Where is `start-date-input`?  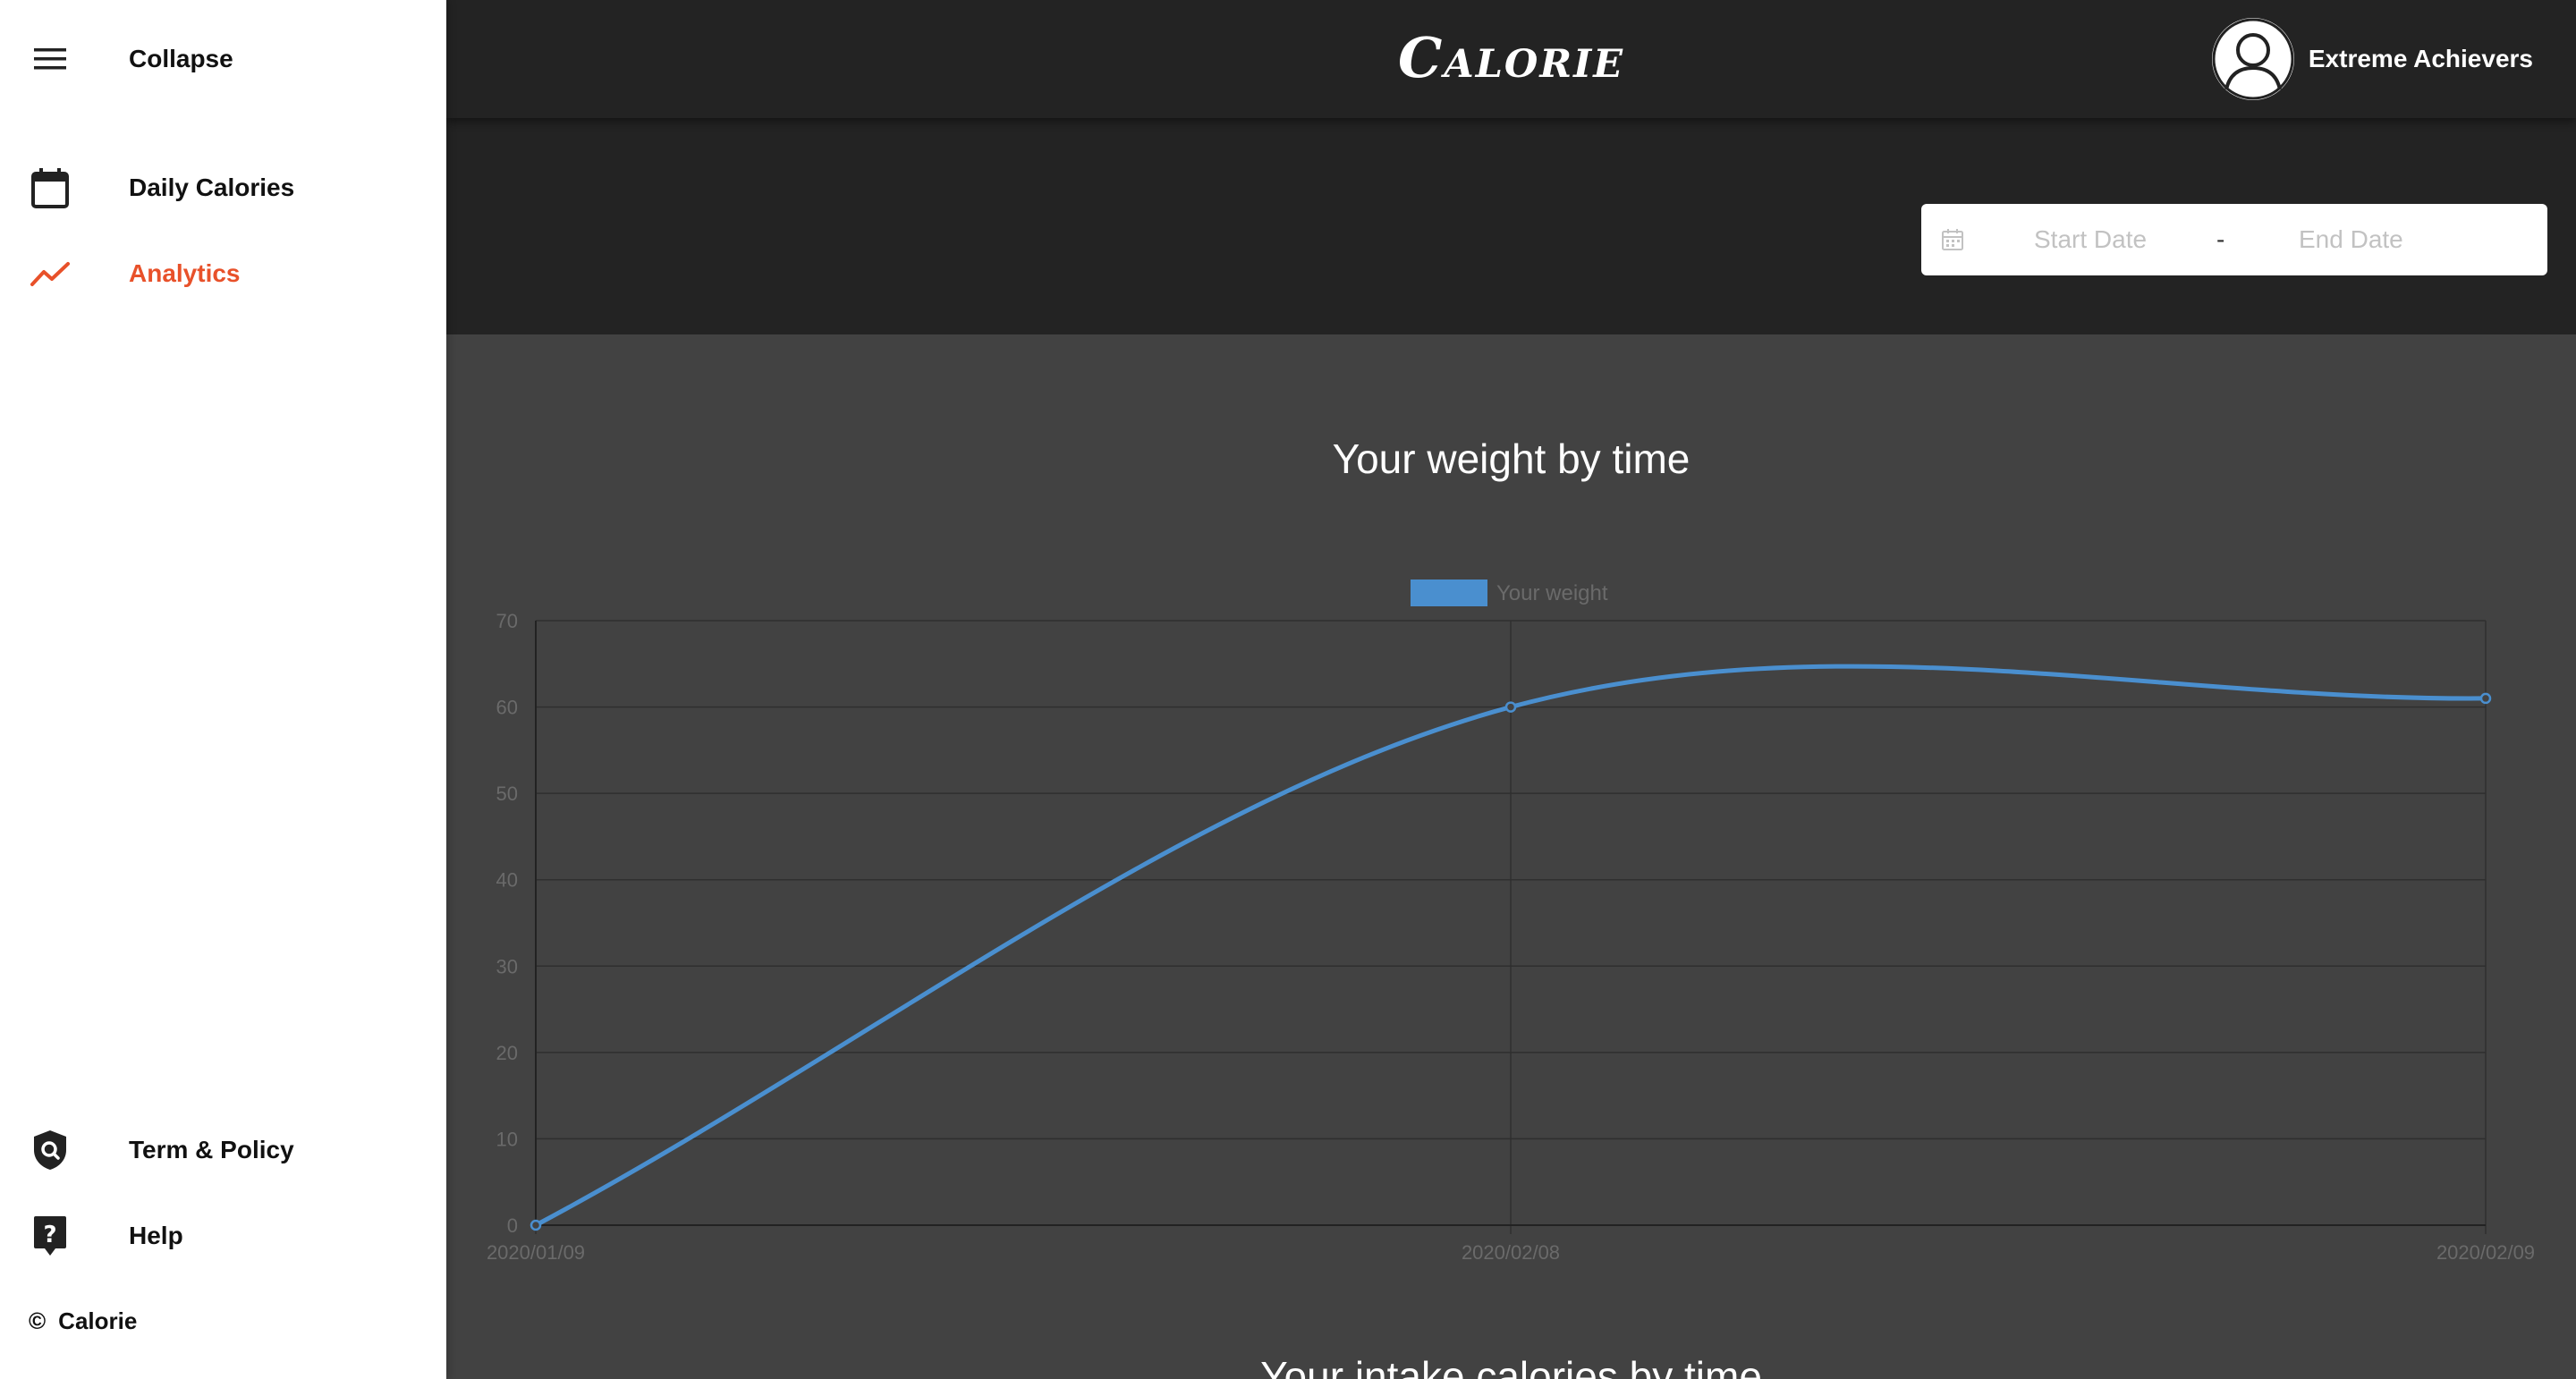
start-date-input is located at coordinates (2123, 239).